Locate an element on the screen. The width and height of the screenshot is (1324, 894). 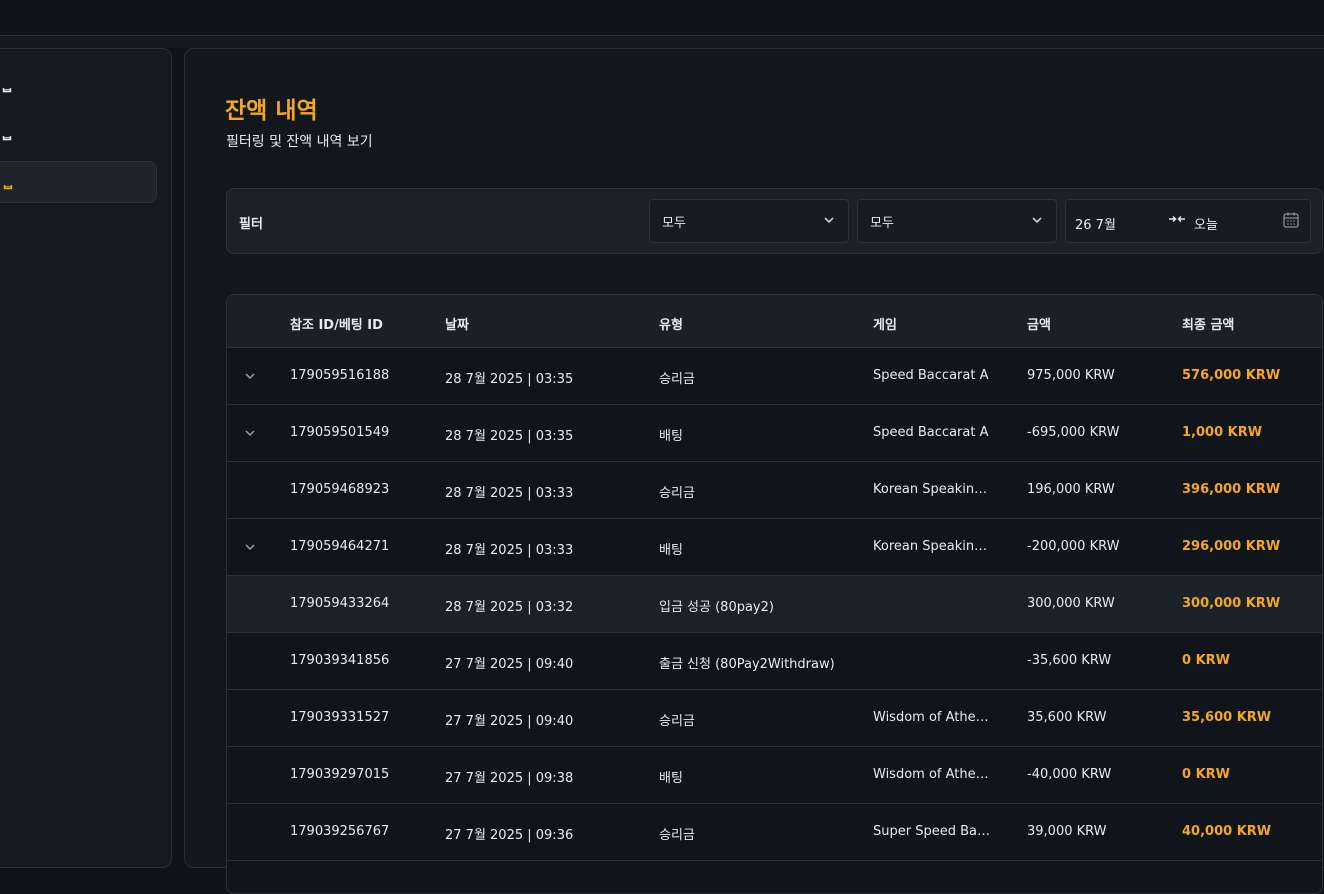
cell-final-amount: 40,000 KRW is located at coordinates (1227, 831).